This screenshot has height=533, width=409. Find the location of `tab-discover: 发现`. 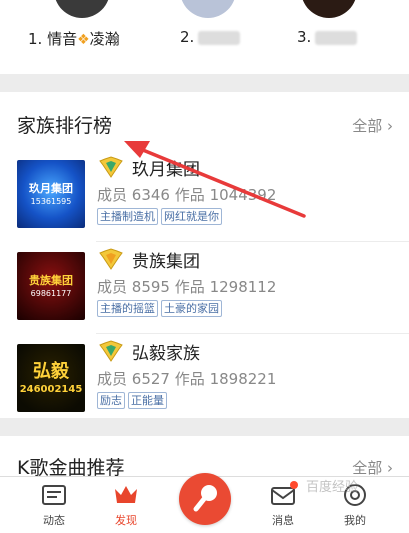

tab-discover: 发现 is located at coordinates (126, 505).